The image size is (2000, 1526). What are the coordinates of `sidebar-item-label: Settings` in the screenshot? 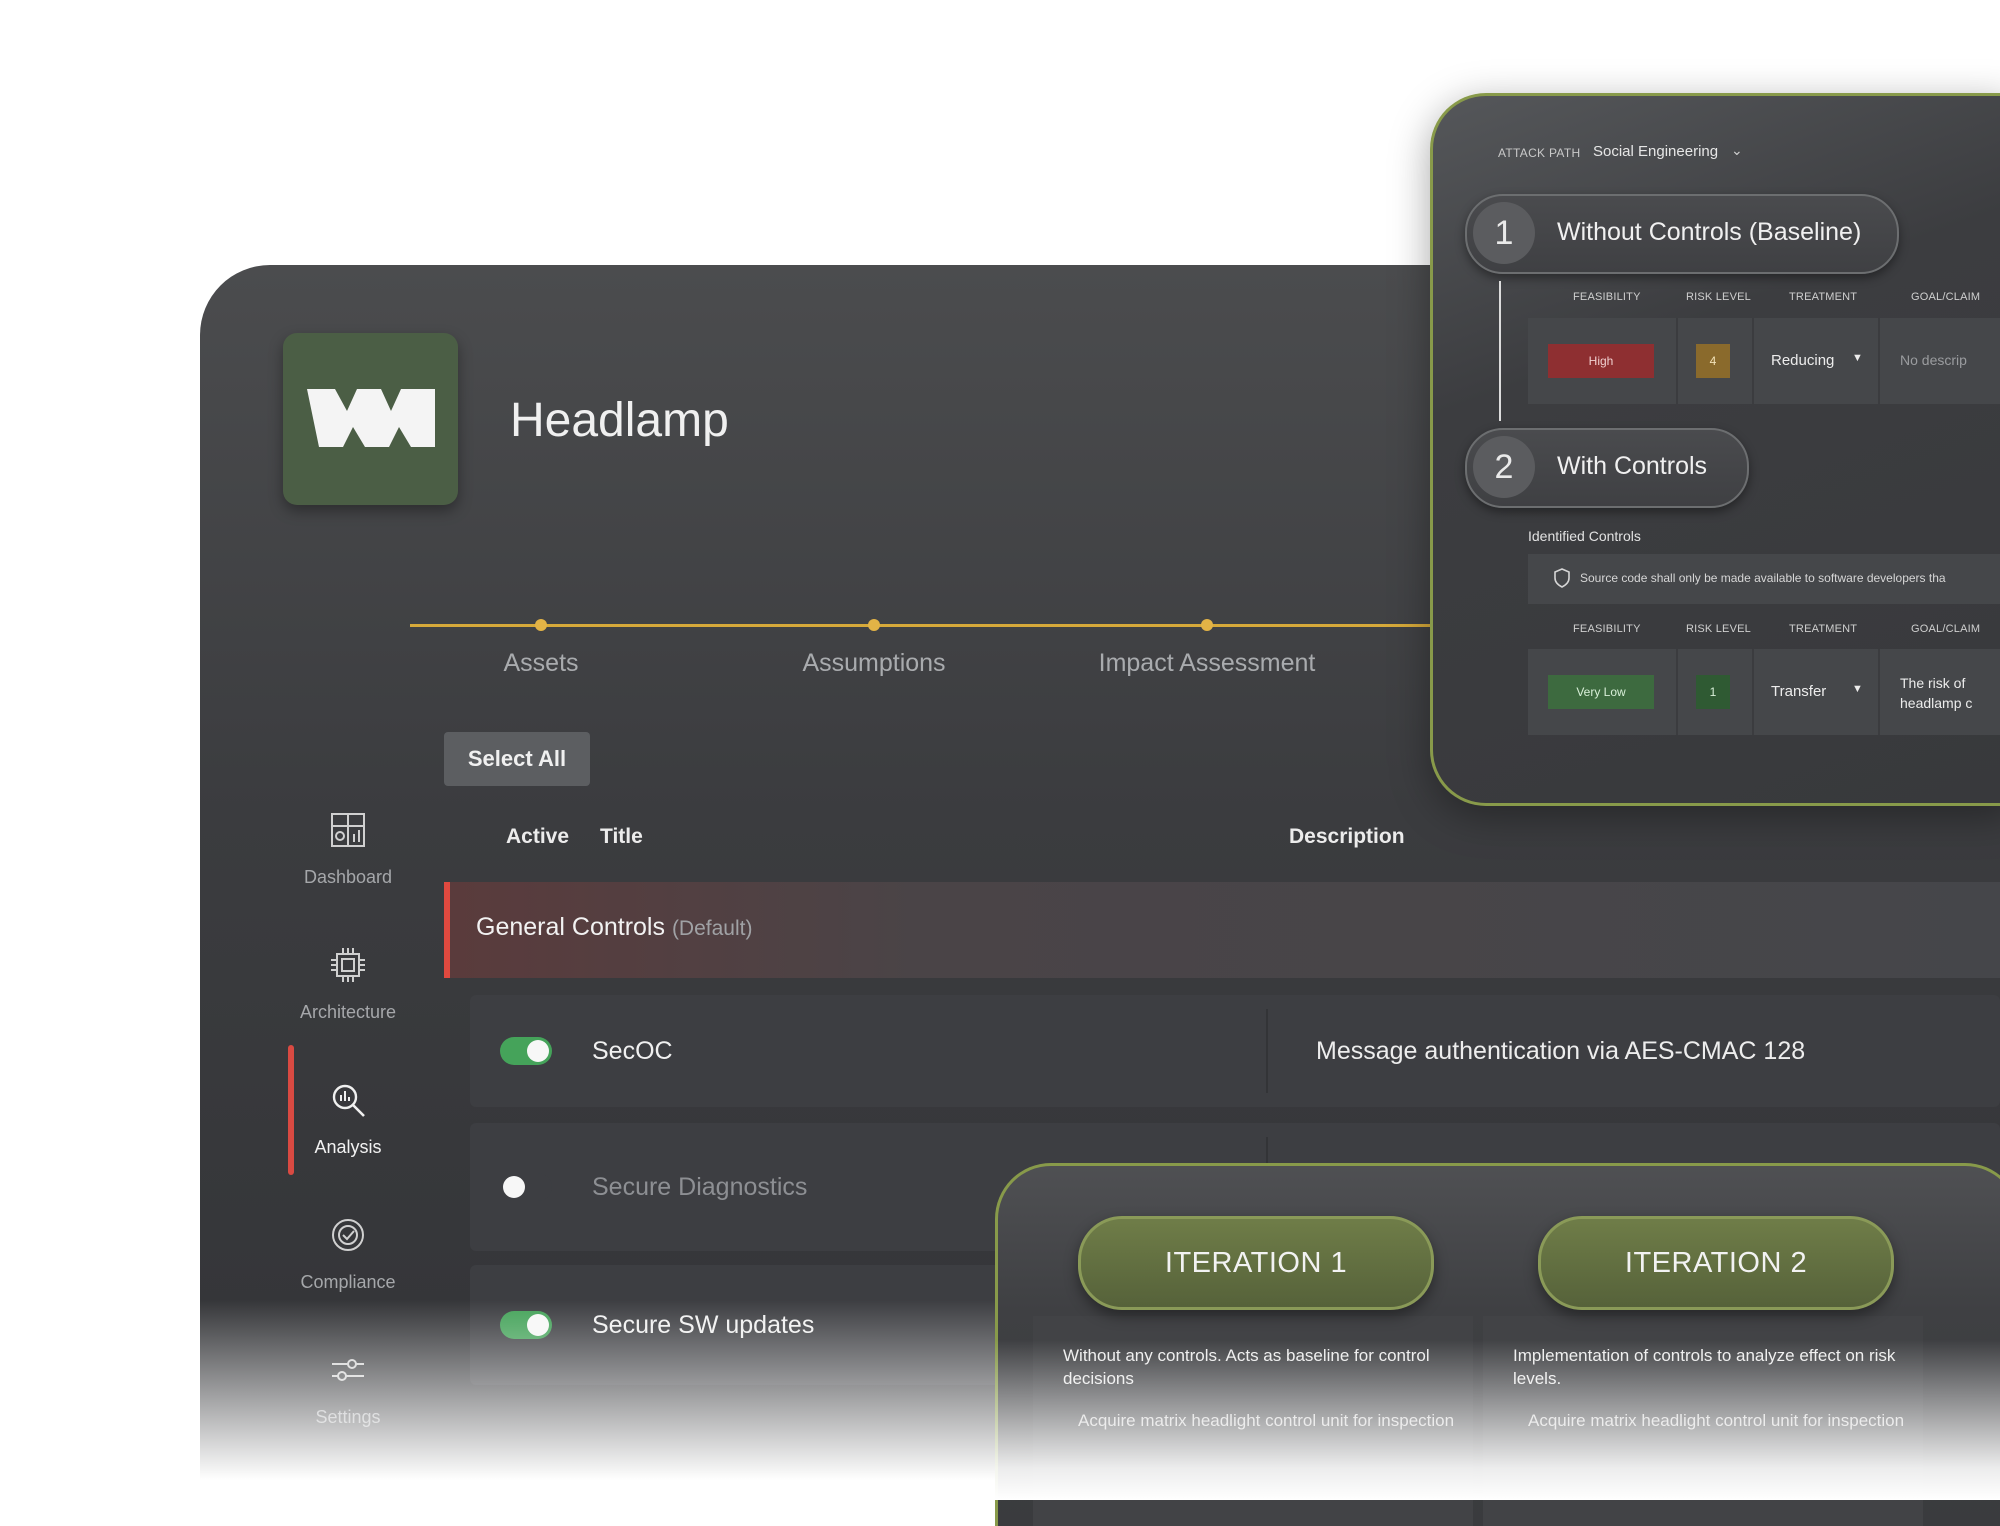 It's located at (348, 1417).